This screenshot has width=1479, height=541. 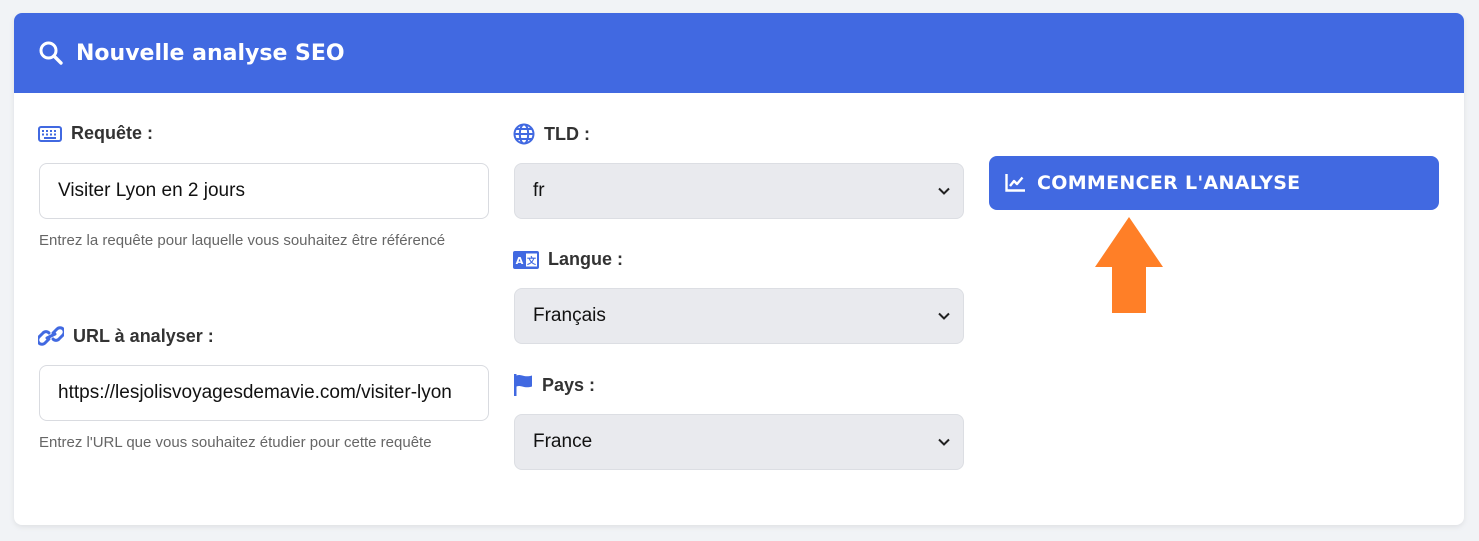 What do you see at coordinates (563, 441) in the screenshot?
I see `country-select-value: France` at bounding box center [563, 441].